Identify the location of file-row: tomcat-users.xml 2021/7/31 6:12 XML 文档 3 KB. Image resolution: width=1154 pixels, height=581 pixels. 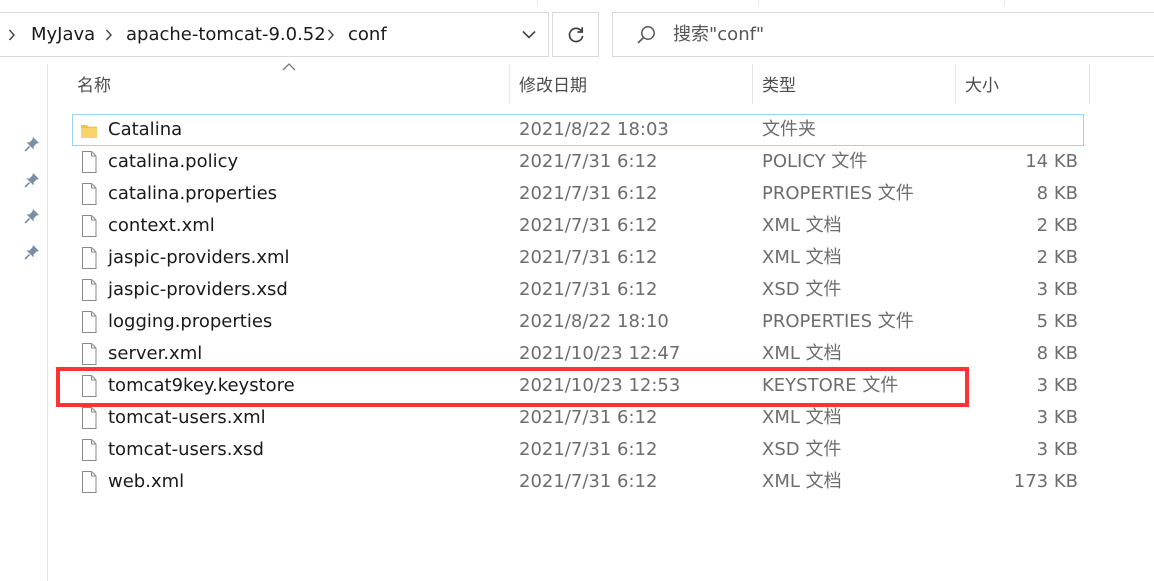
(578, 418).